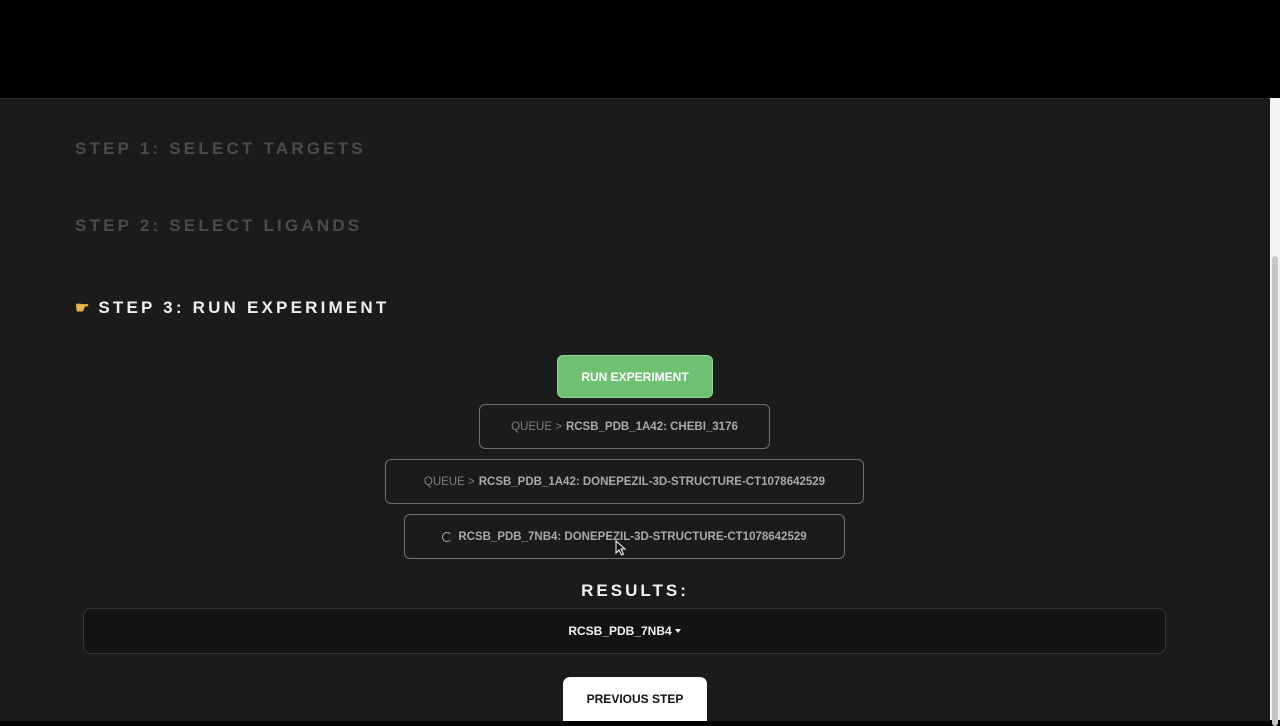 Image resolution: width=1280 pixels, height=726 pixels. I want to click on step-3-label: STEP 3: RUN EXPERIMENT, so click(244, 307).